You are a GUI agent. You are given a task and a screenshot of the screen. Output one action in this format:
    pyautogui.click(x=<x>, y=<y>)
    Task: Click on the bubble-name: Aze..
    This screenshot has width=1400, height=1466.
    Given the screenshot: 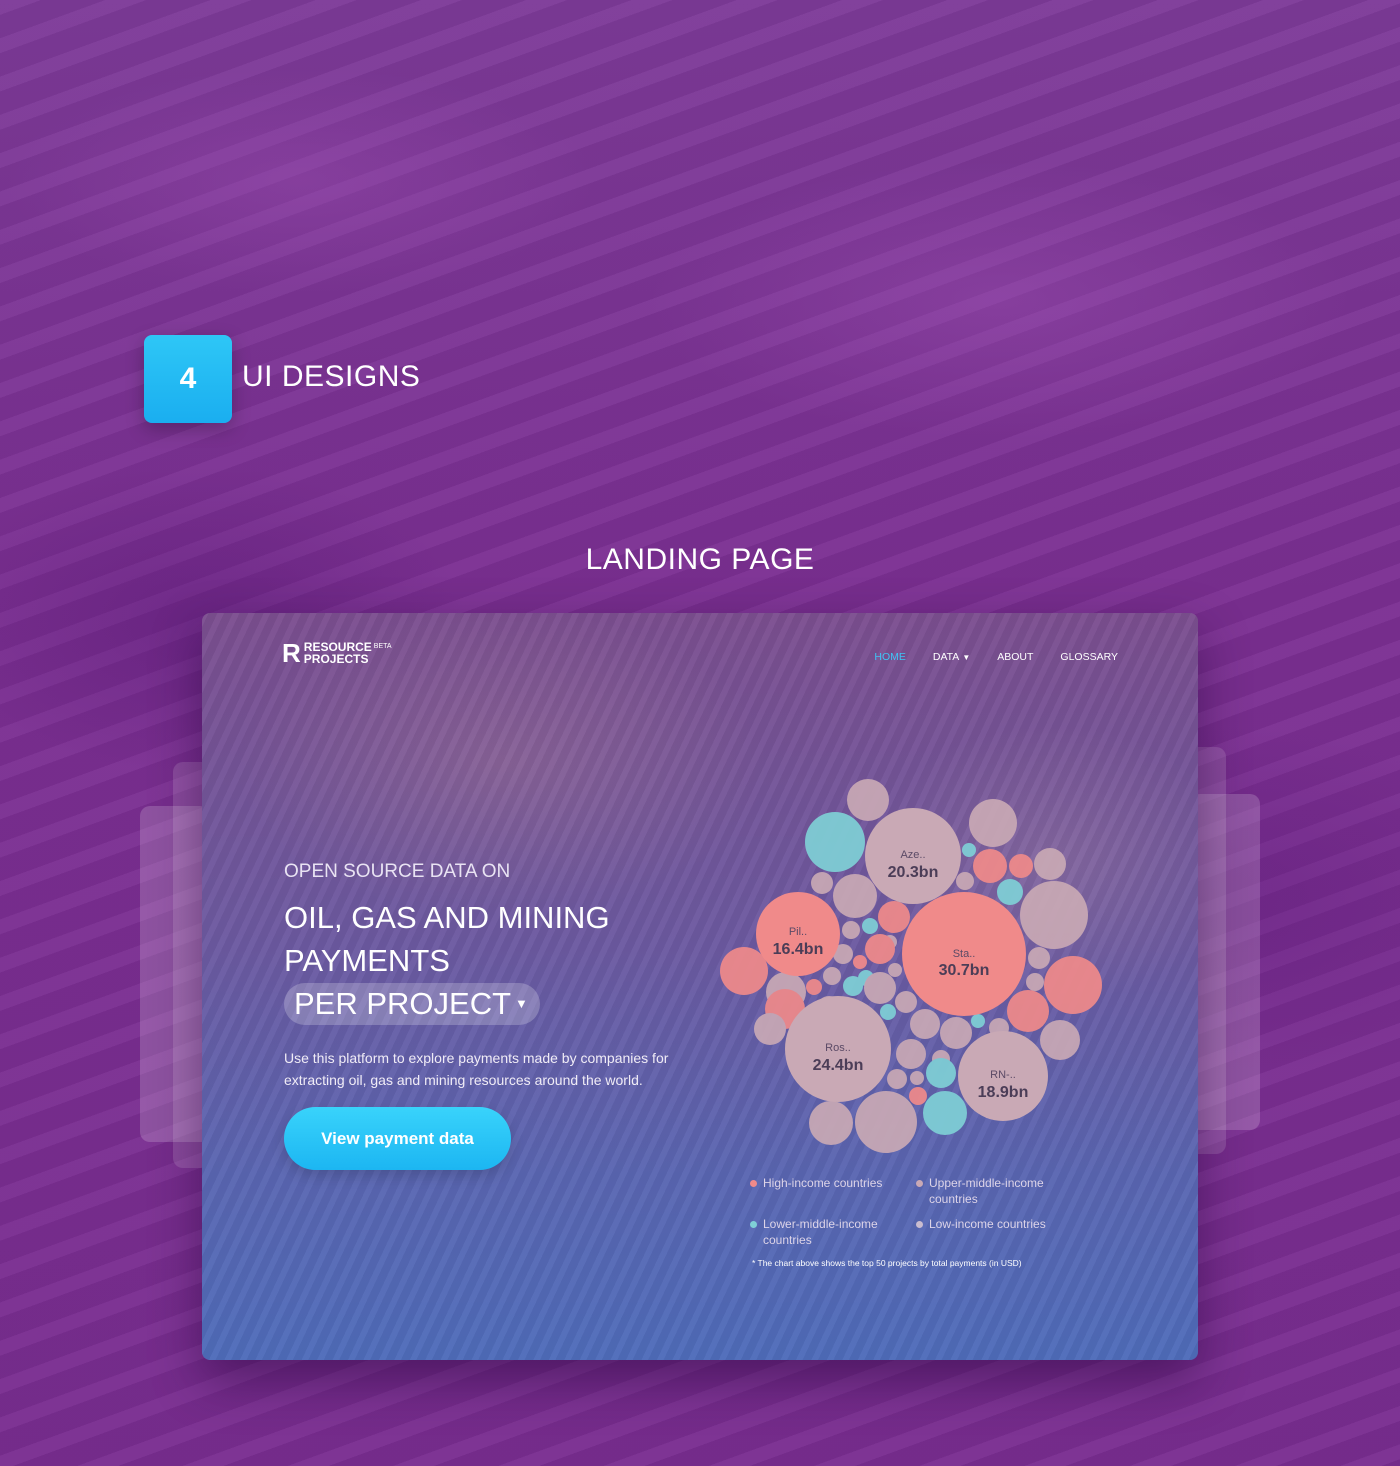 What is the action you would take?
    pyautogui.click(x=912, y=855)
    